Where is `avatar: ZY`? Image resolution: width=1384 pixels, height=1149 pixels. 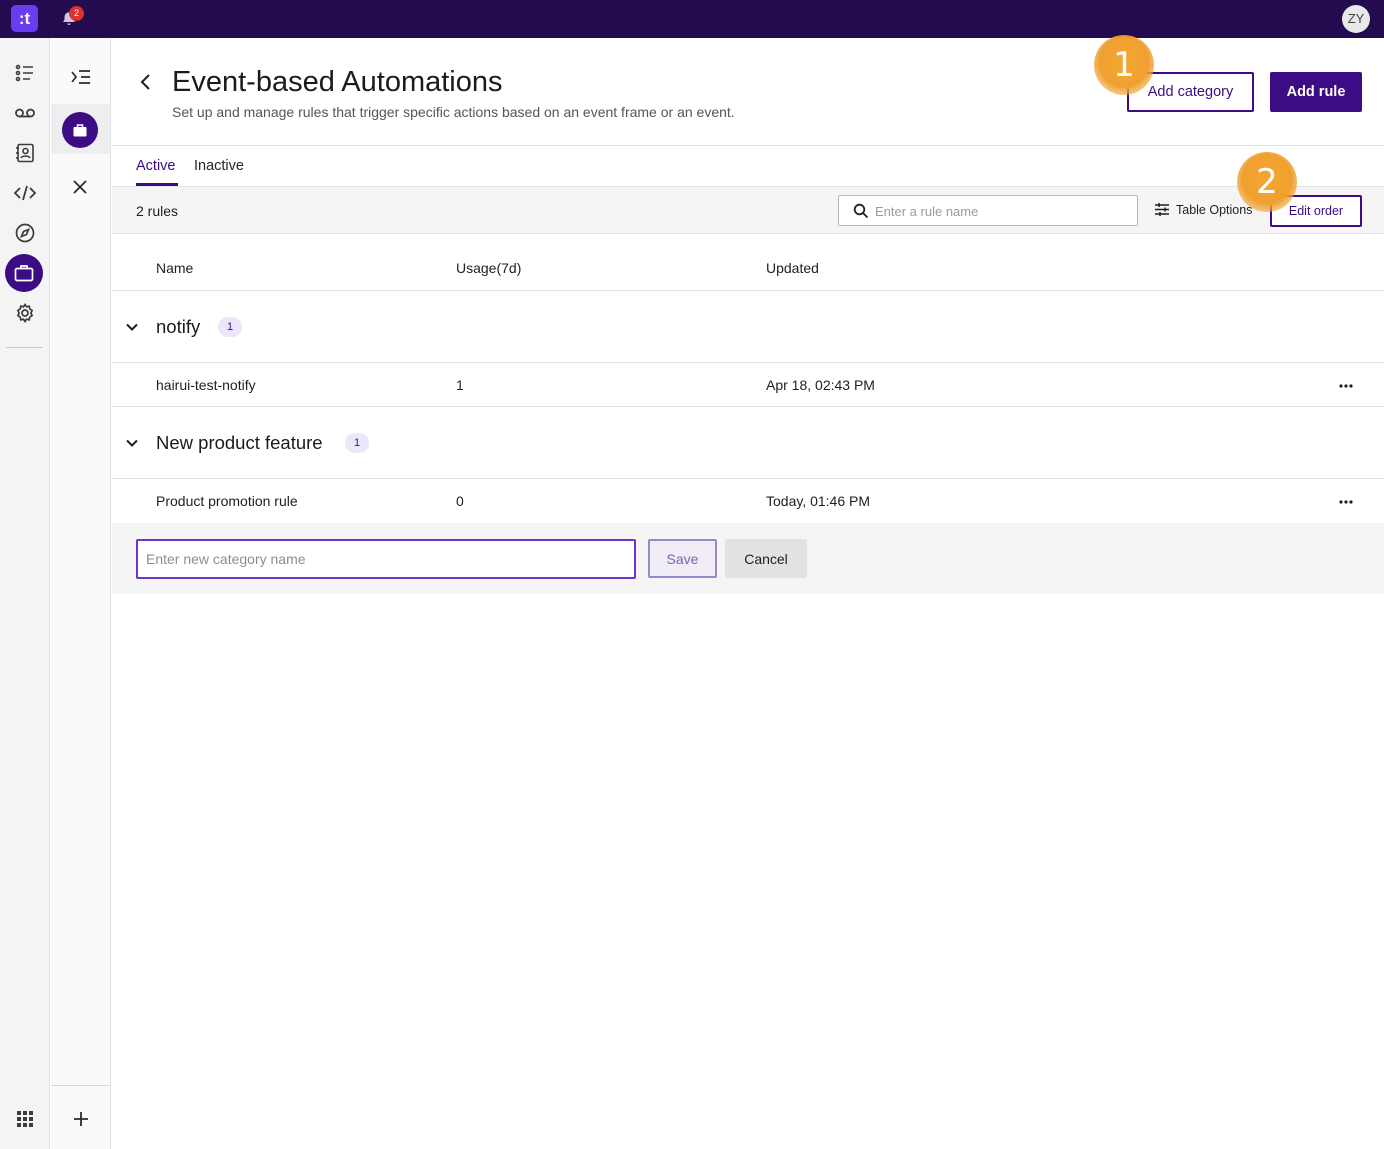 avatar: ZY is located at coordinates (1356, 19).